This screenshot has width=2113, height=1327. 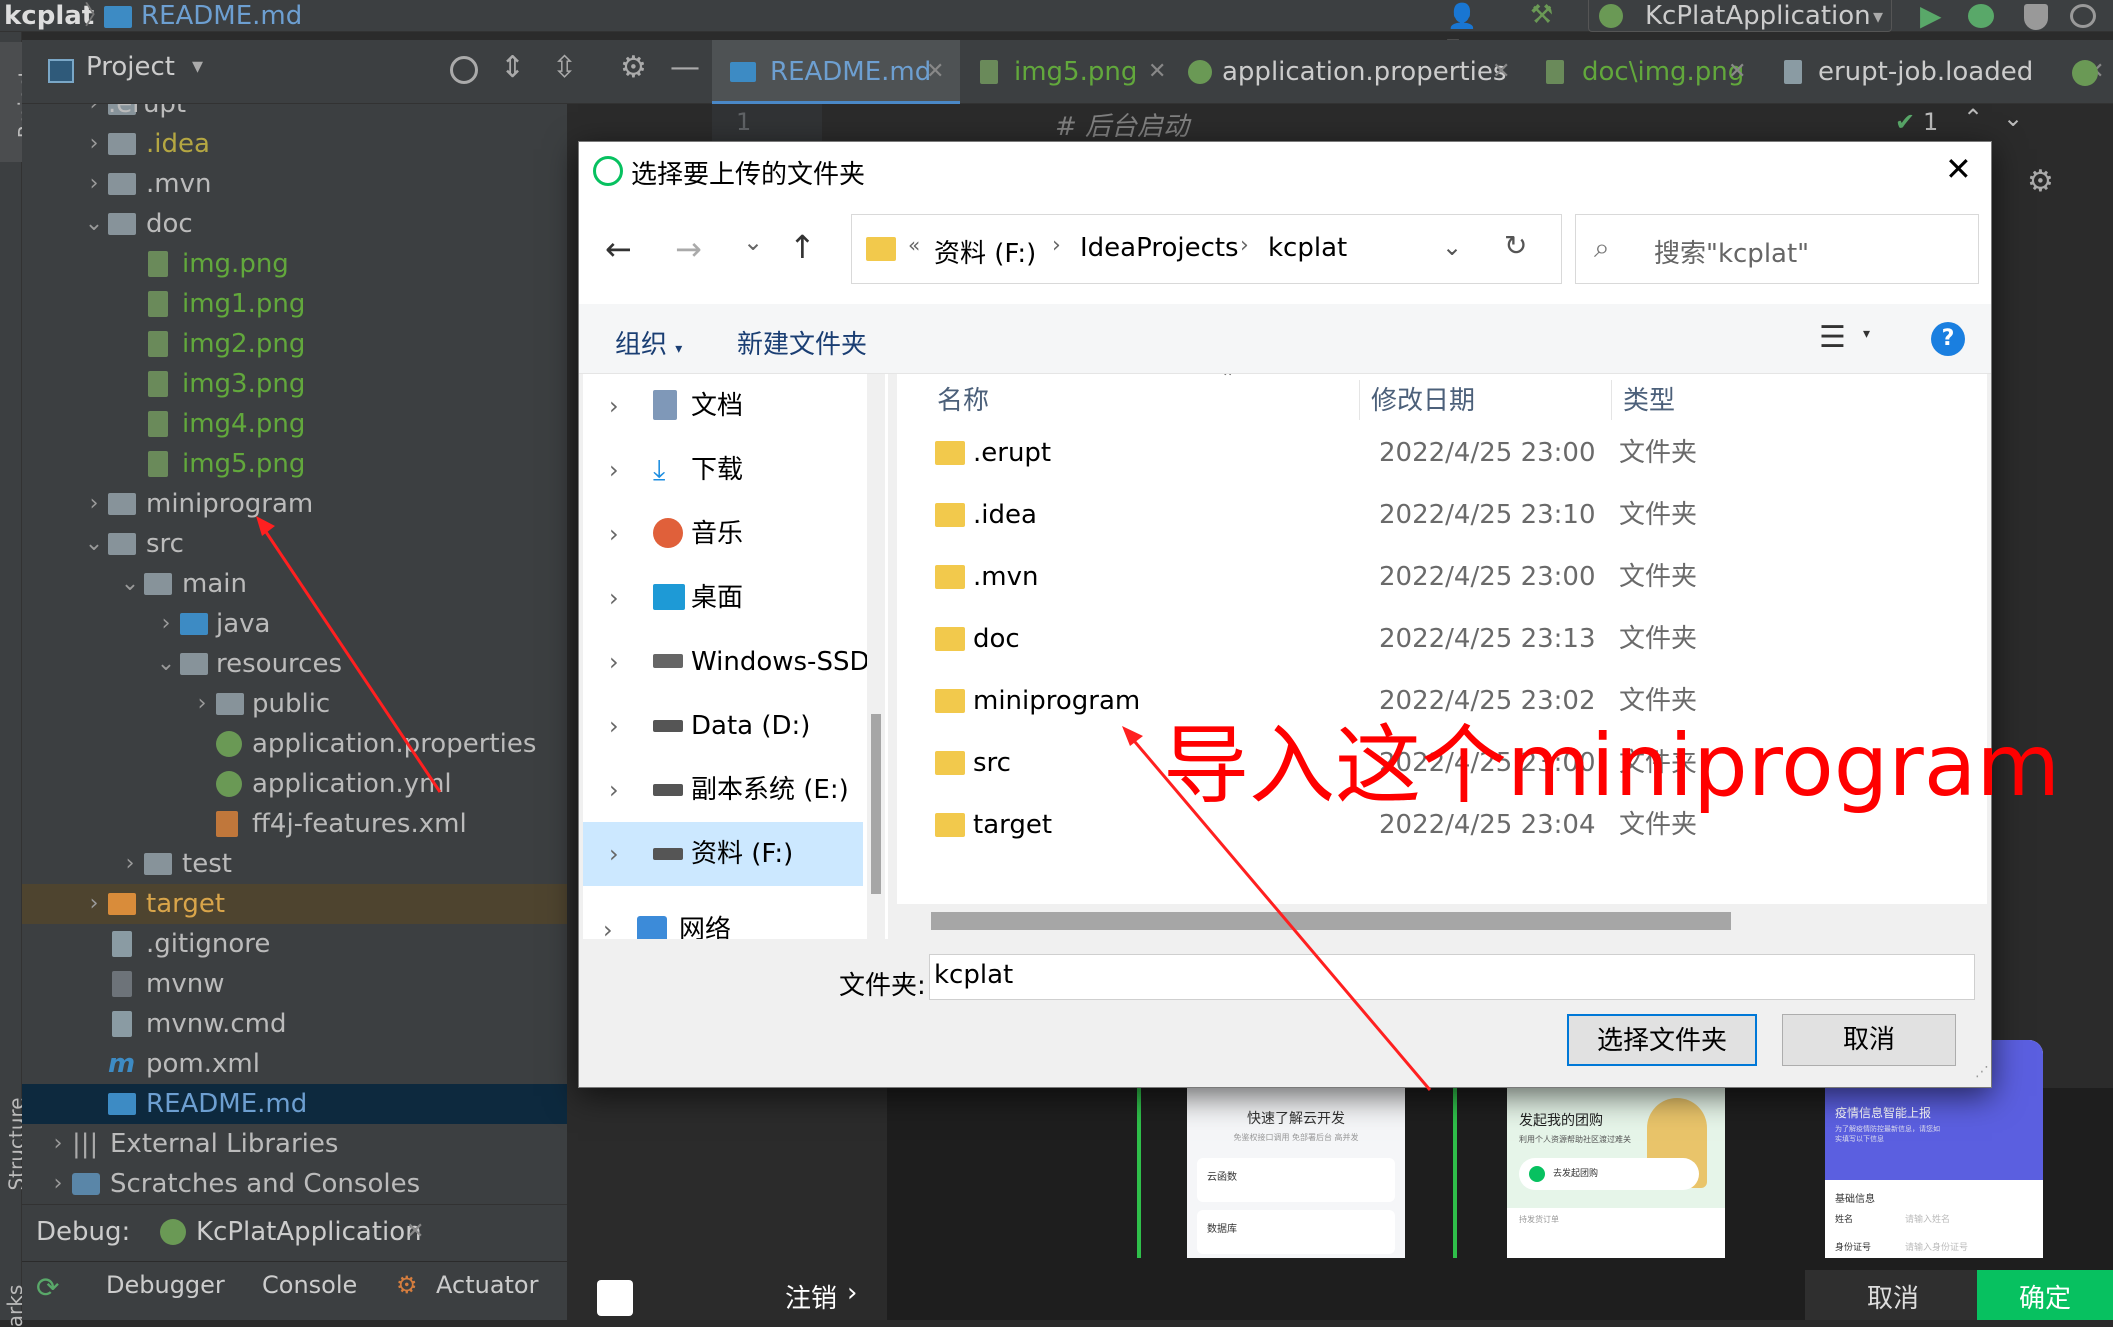 I want to click on annotation-text: 导入这个miniprogram, so click(x=1612, y=766).